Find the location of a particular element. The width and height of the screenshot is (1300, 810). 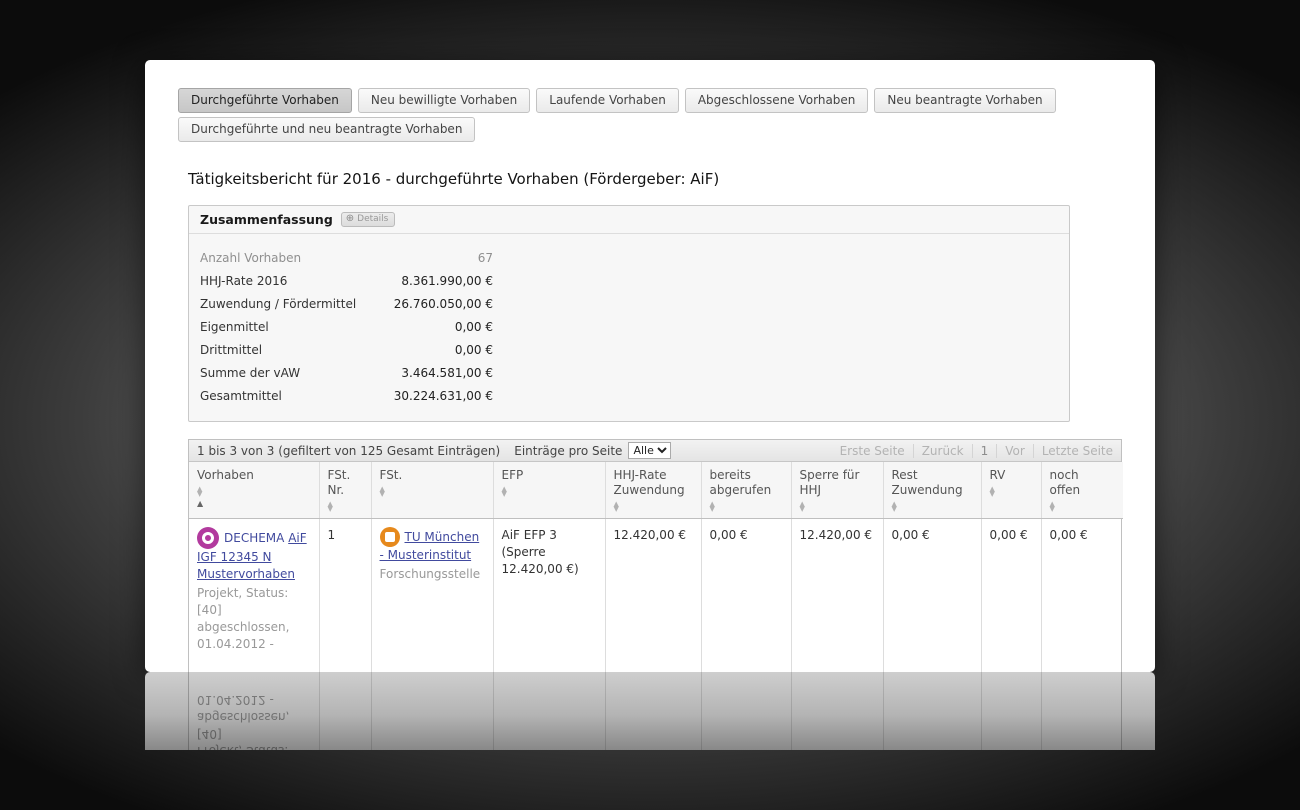

details-button: ⊕ Details is located at coordinates (368, 219).